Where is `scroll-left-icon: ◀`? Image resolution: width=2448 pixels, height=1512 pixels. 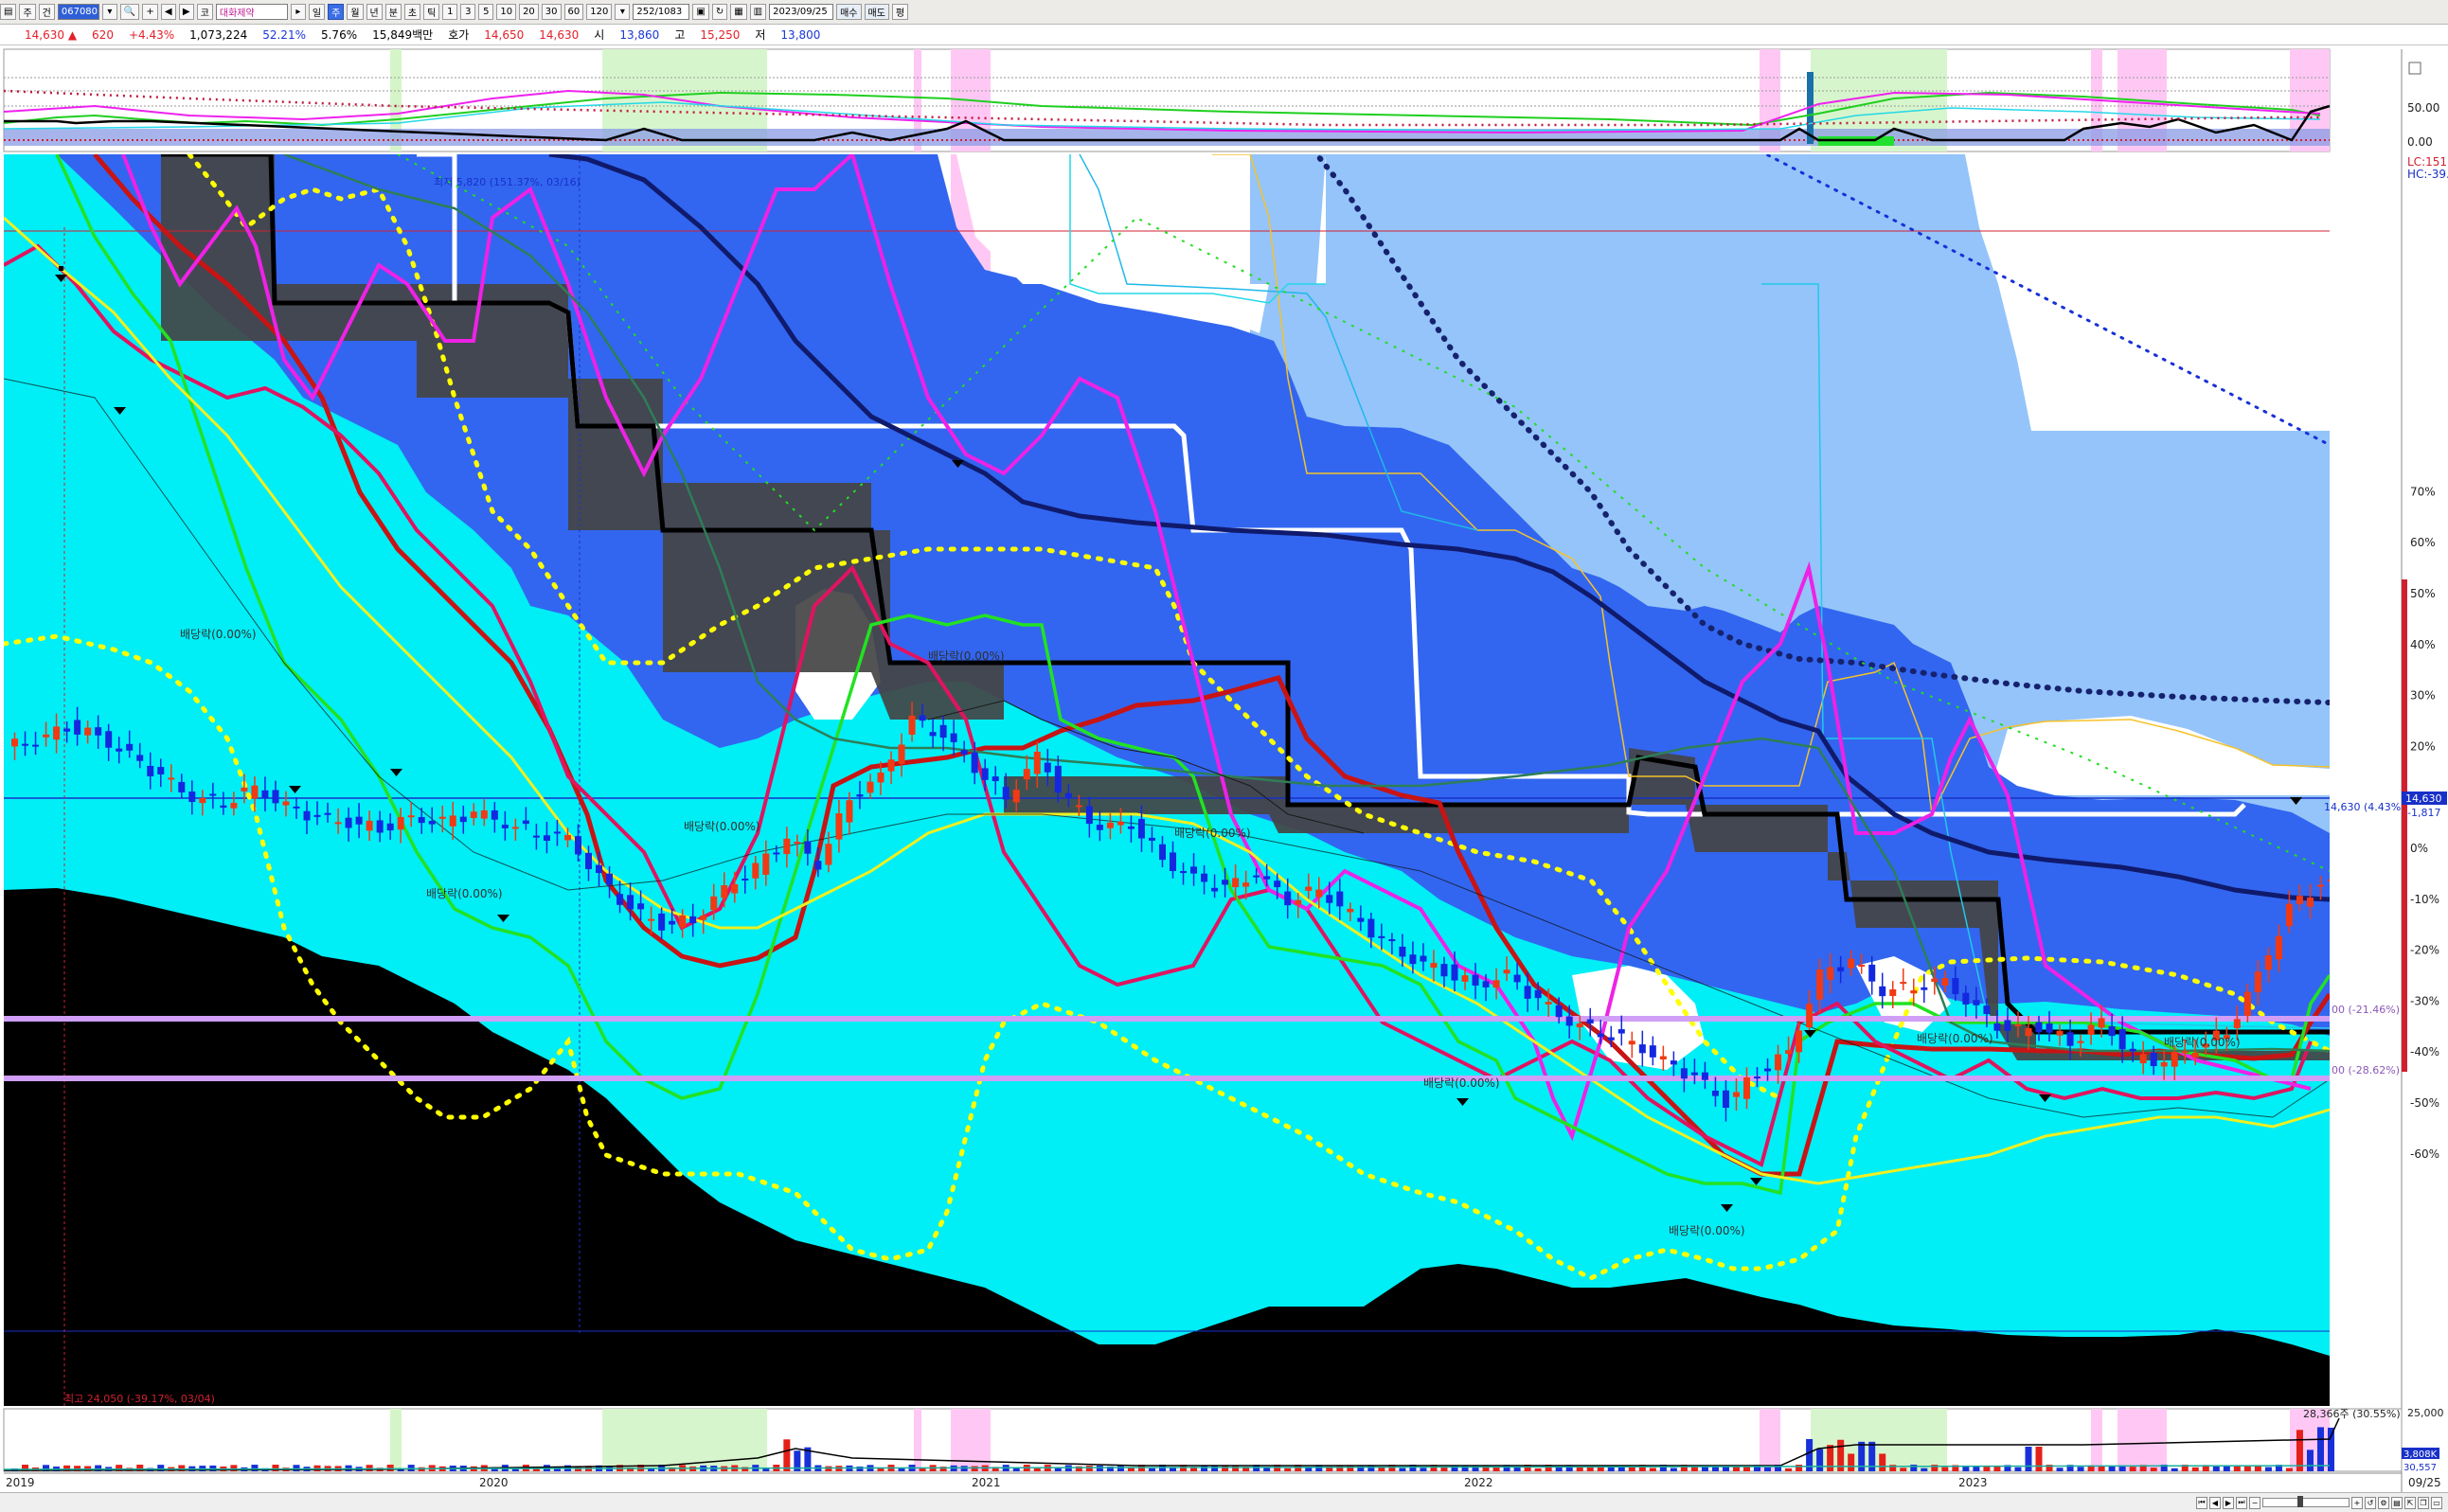 scroll-left-icon: ◀ is located at coordinates (2215, 1502).